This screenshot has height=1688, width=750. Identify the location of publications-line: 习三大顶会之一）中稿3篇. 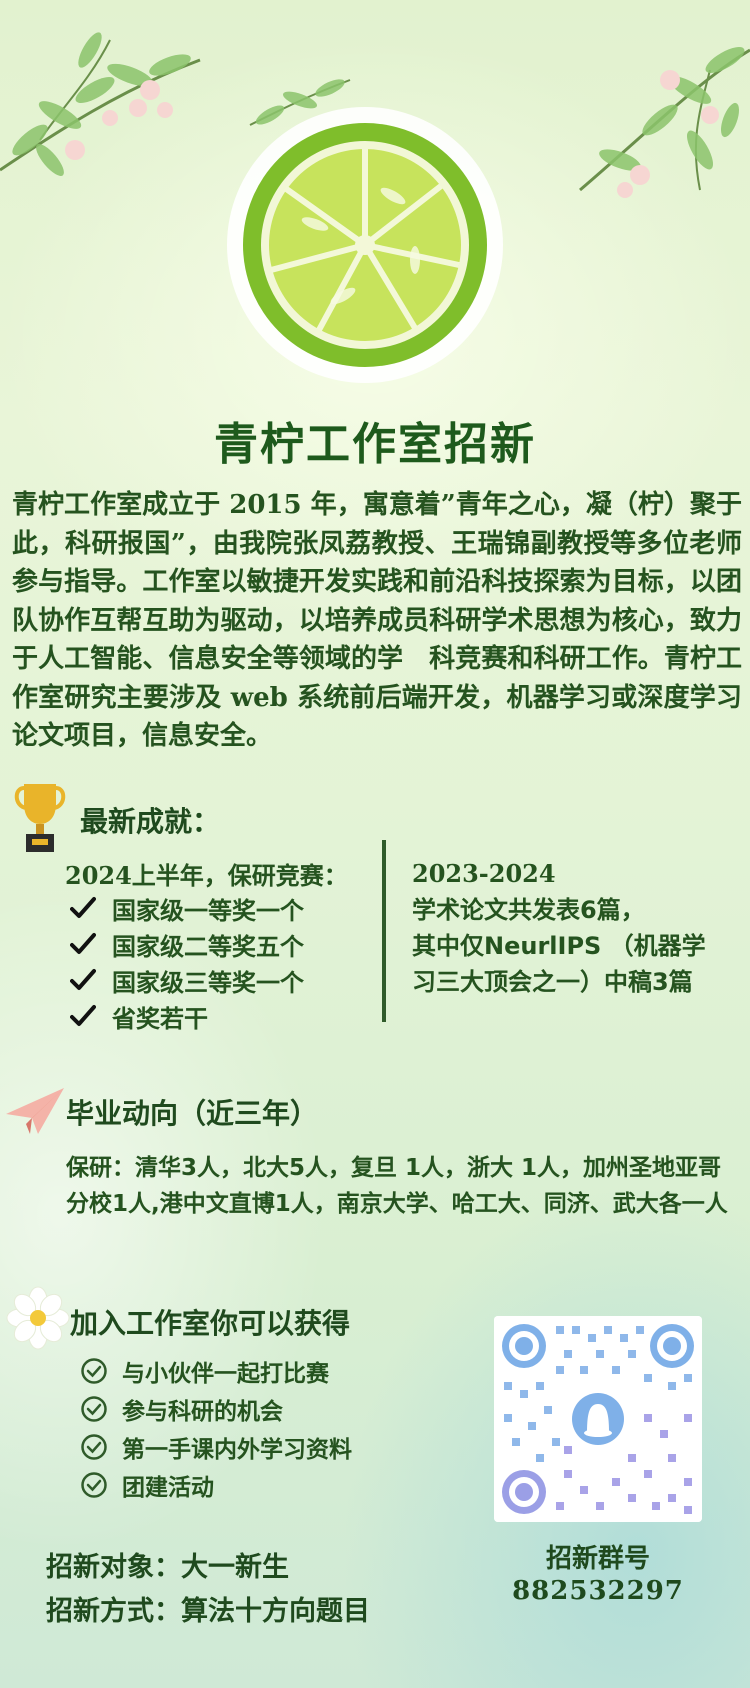
(552, 982).